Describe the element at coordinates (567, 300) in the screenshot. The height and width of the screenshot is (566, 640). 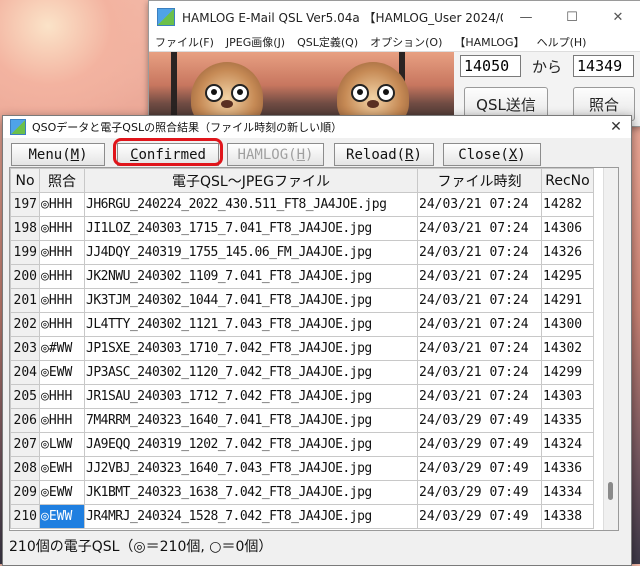
I see `cell-recno: 14291` at that location.